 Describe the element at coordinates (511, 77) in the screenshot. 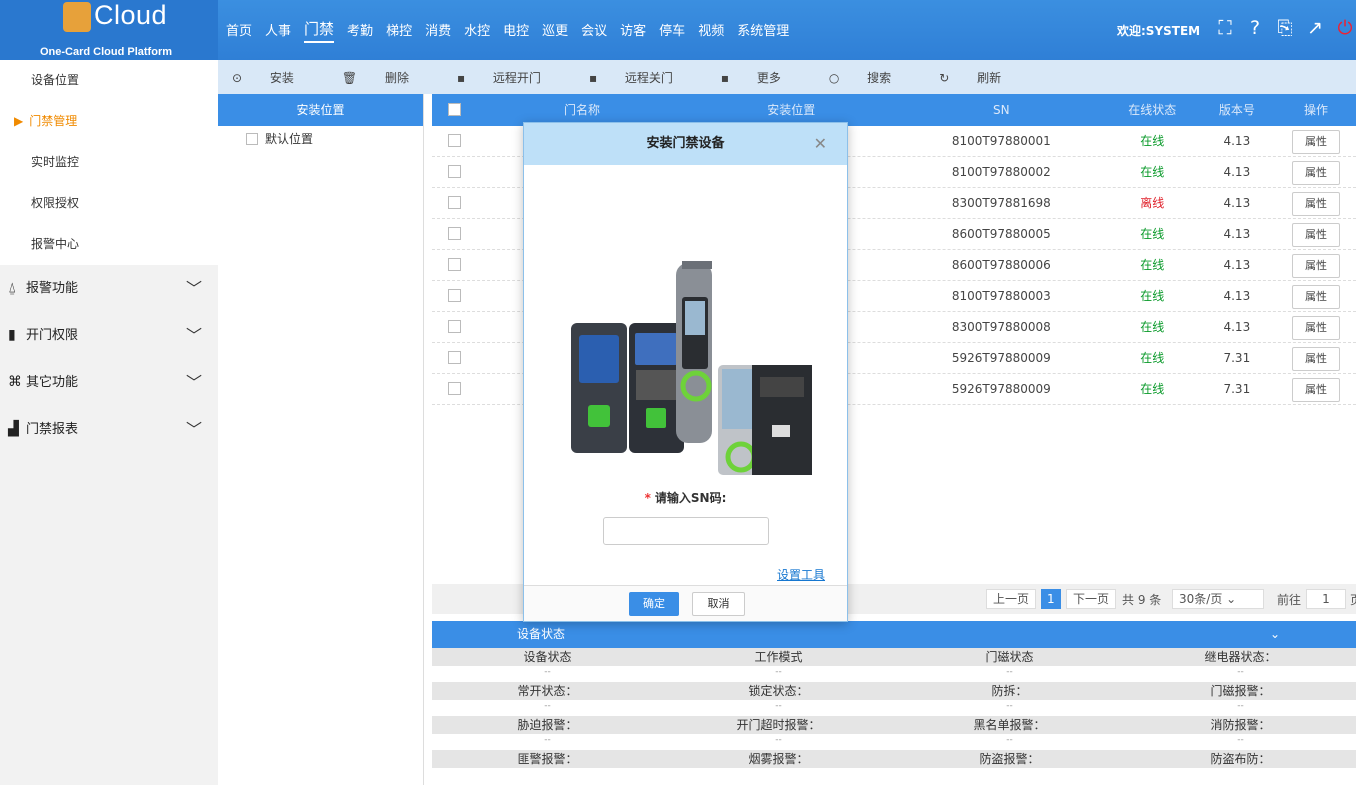

I see `remote-open-button: ▪ 远程开门` at that location.